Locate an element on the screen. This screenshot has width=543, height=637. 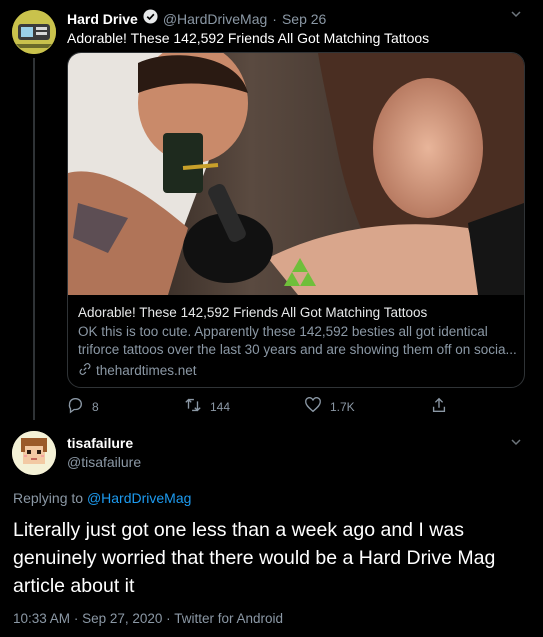
card-domain-text: thehardtimes.net is located at coordinates (146, 370).